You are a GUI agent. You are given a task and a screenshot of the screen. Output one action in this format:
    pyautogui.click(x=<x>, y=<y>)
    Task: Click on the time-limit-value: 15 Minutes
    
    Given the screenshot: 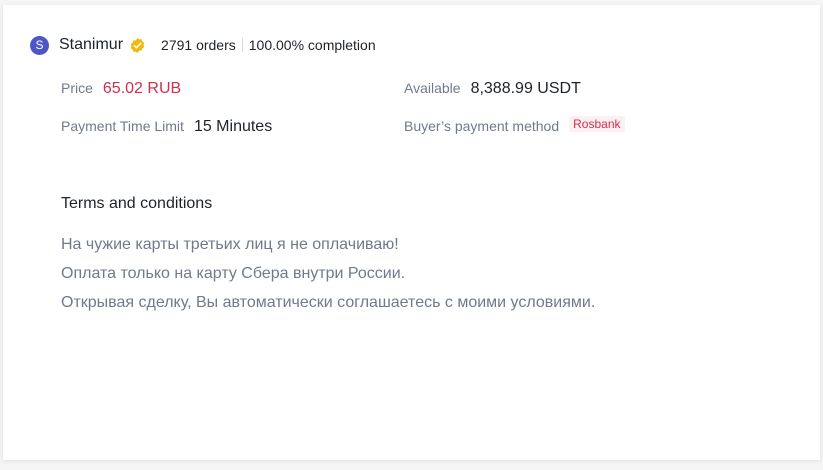 What is the action you would take?
    pyautogui.click(x=233, y=126)
    